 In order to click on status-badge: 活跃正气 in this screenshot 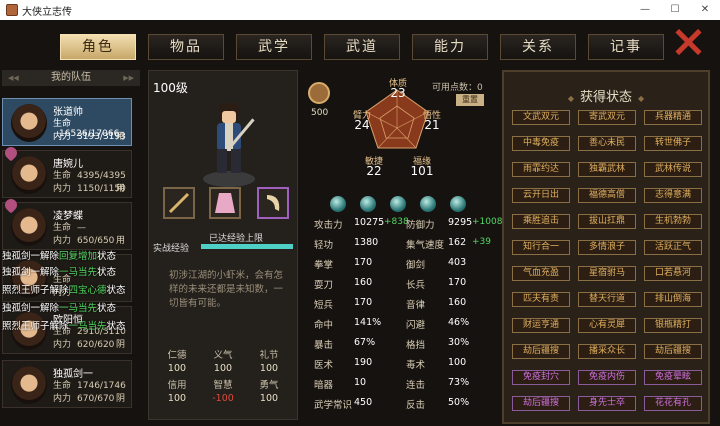, I will do `click(673, 247)`.